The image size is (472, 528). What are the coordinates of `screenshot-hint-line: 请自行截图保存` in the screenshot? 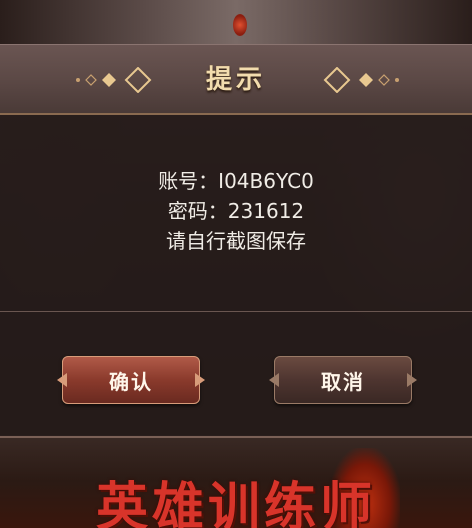 It's located at (236, 241).